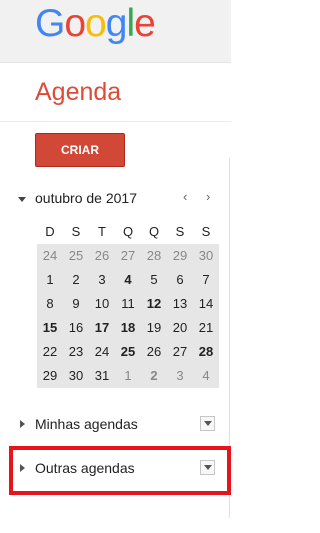  I want to click on my-calendars-section: Minhas agendas, so click(120, 425).